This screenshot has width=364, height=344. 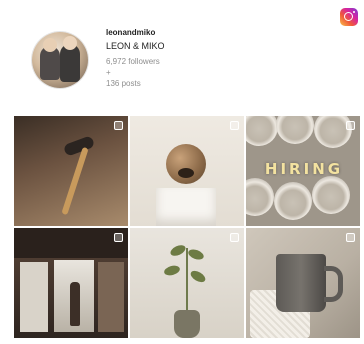 I want to click on post-tile-3: HIRING, so click(x=303, y=171).